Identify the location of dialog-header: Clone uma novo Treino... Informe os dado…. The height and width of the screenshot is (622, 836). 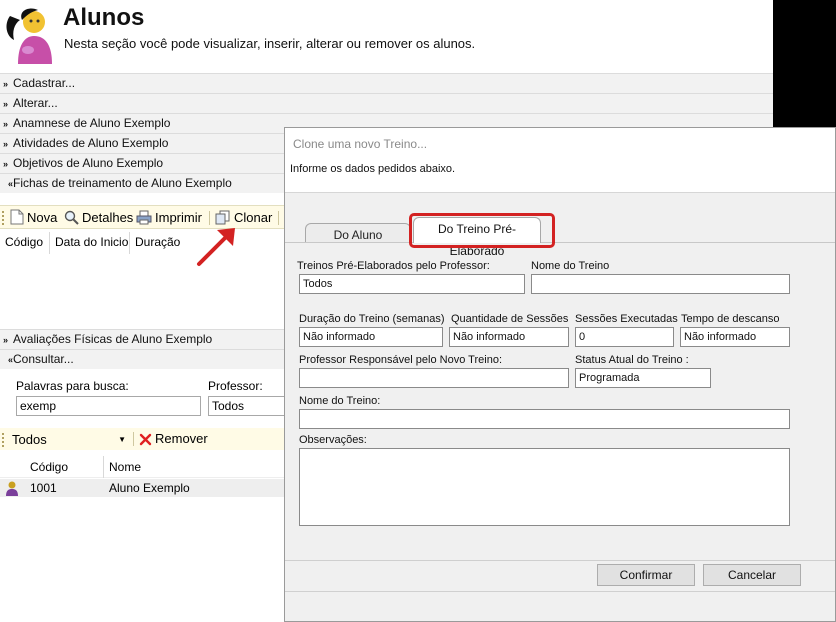
(560, 160).